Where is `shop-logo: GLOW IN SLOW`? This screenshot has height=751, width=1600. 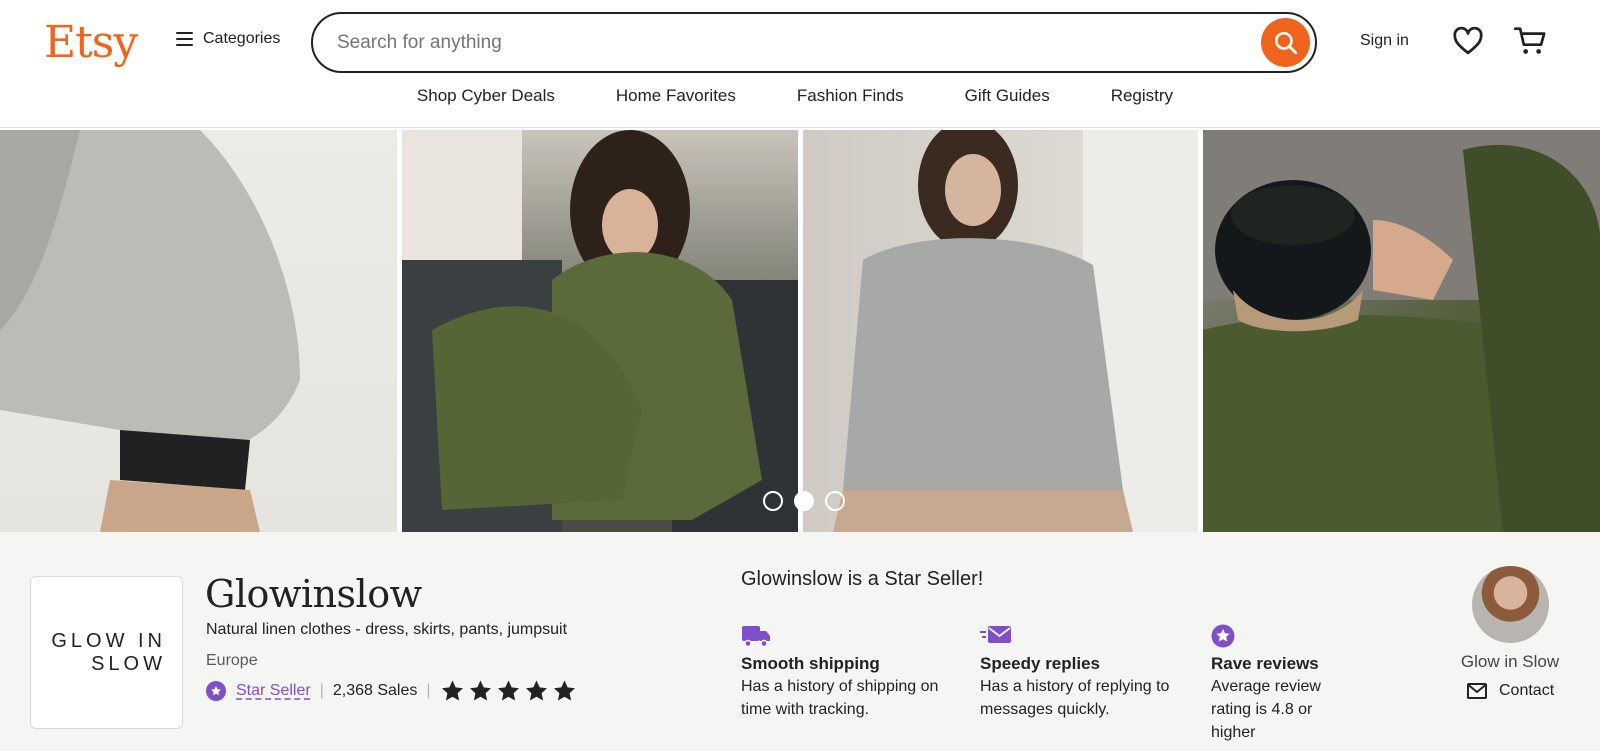 shop-logo: GLOW IN SLOW is located at coordinates (106, 652).